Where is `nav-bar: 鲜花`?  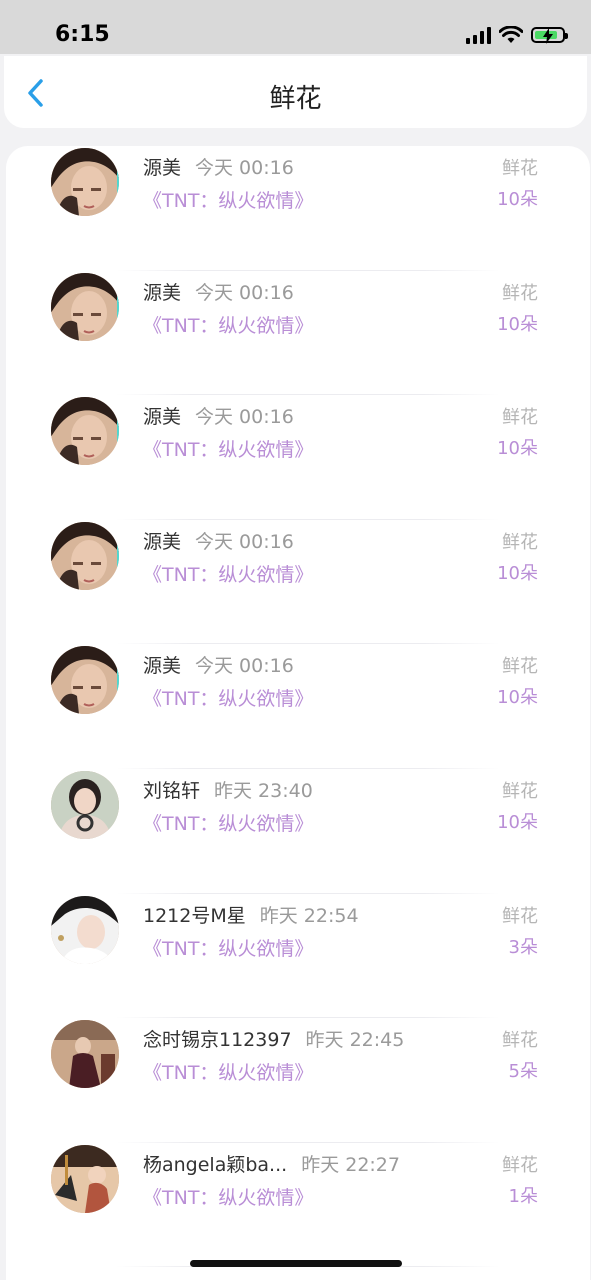 nav-bar: 鲜花 is located at coordinates (295, 92).